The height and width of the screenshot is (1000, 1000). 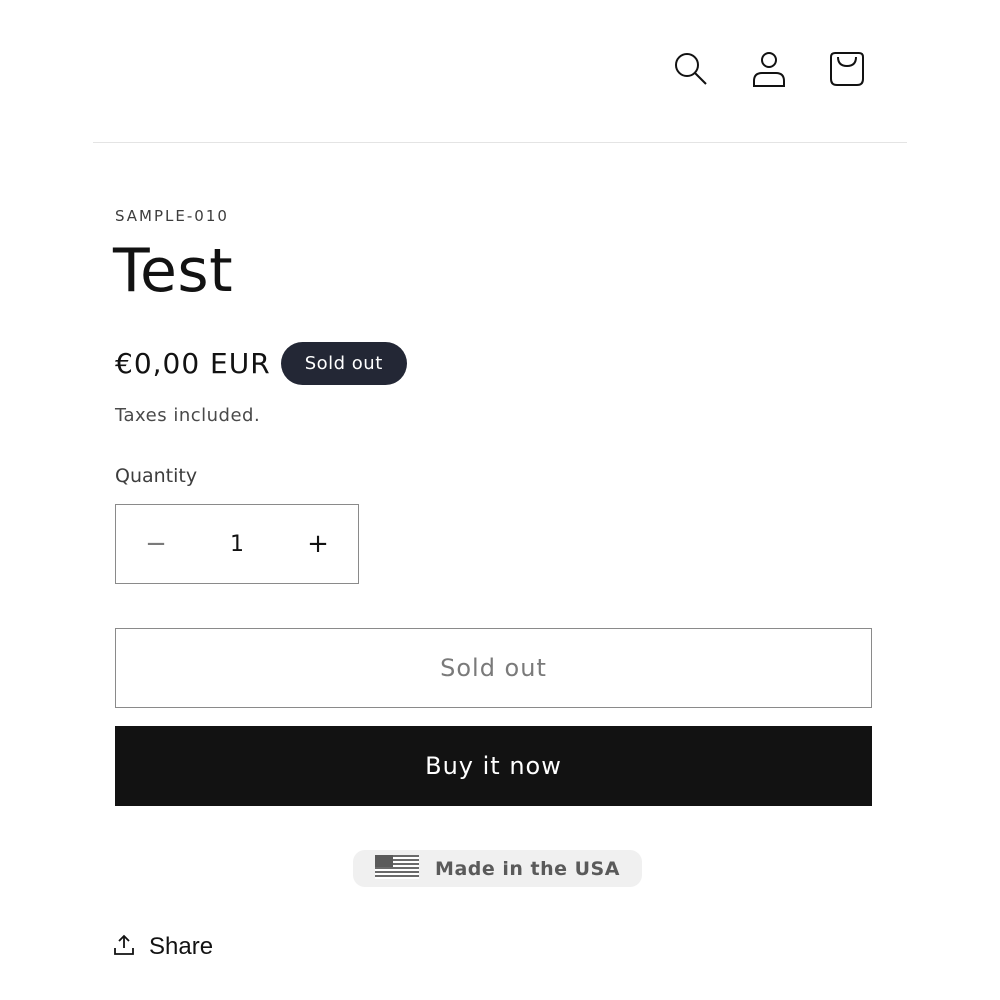 I want to click on search-icon, so click(x=691, y=69).